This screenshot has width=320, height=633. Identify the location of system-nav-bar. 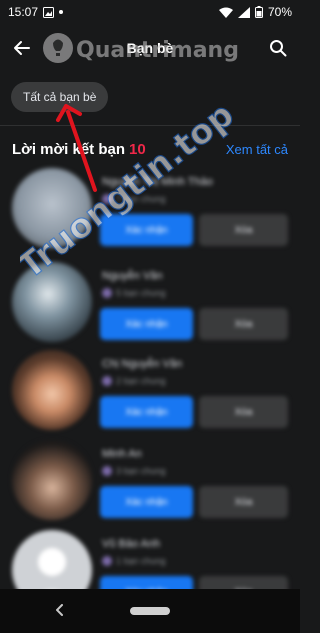
(150, 611).